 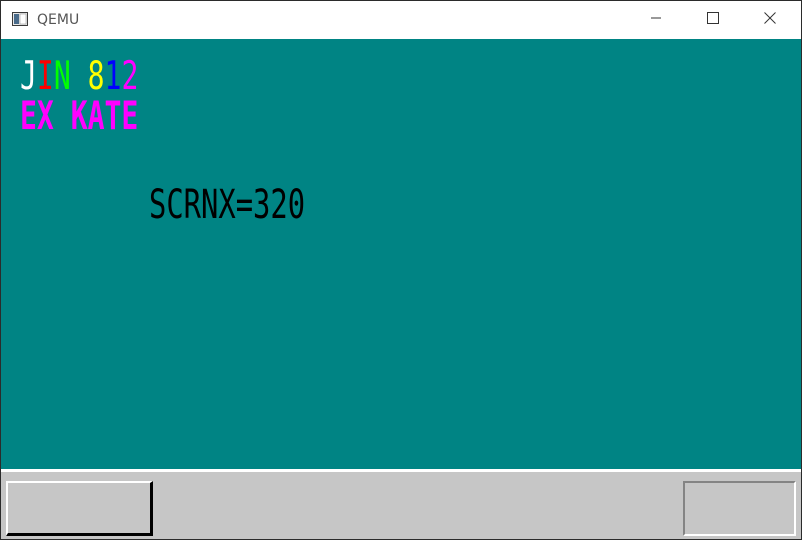 I want to click on char-segment, so click(x=79, y=76).